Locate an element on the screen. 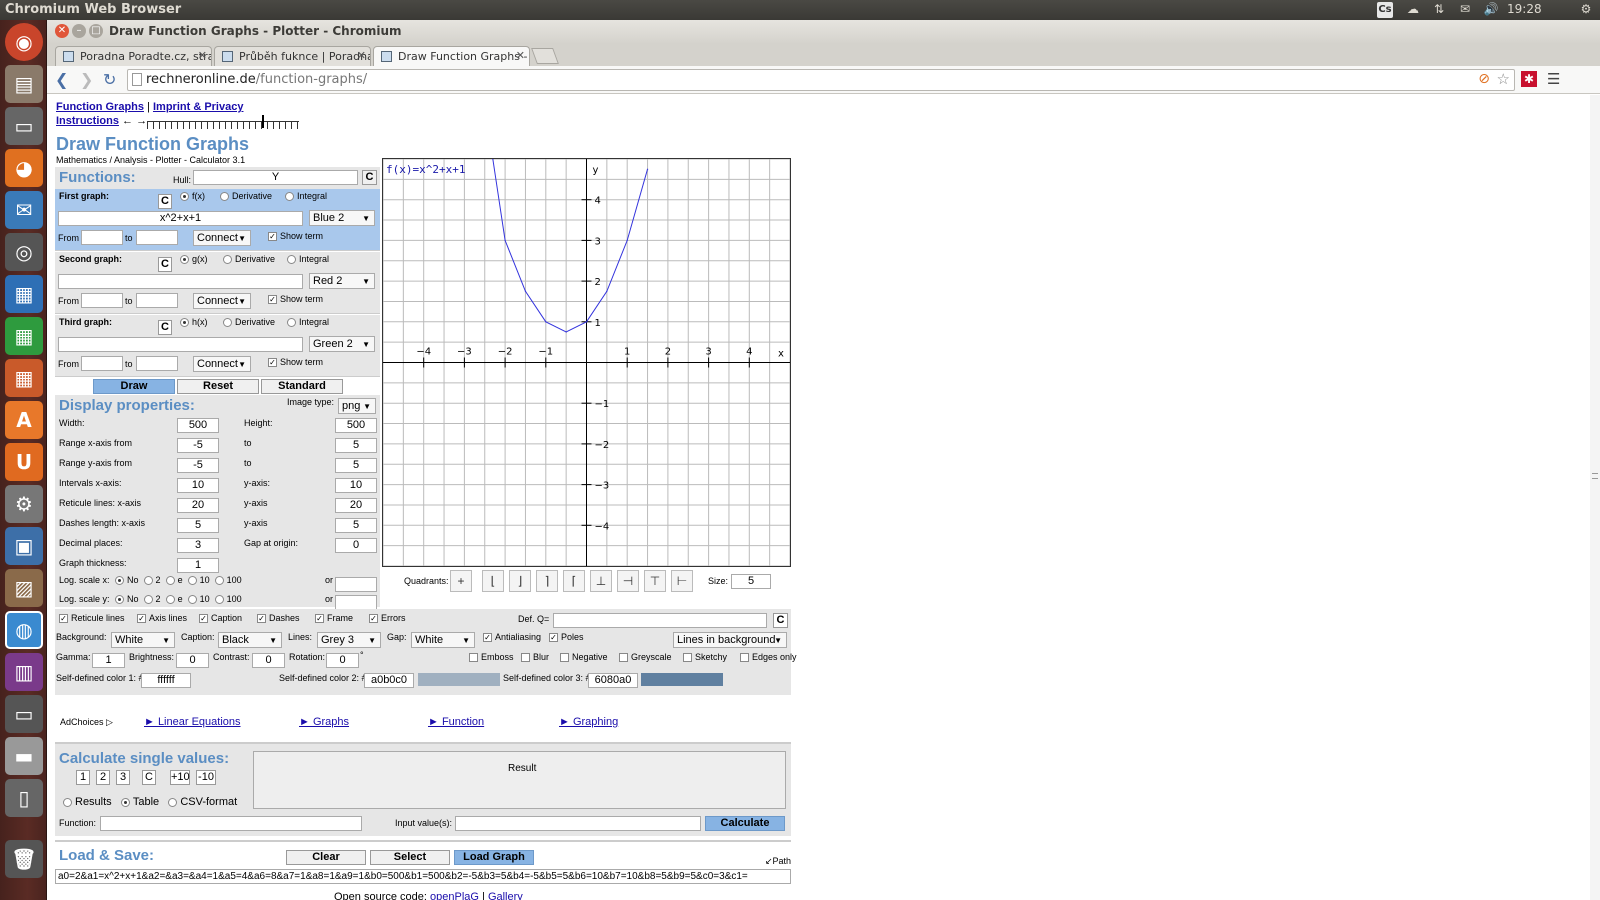 The height and width of the screenshot is (900, 1600). log-x-input is located at coordinates (356, 584).